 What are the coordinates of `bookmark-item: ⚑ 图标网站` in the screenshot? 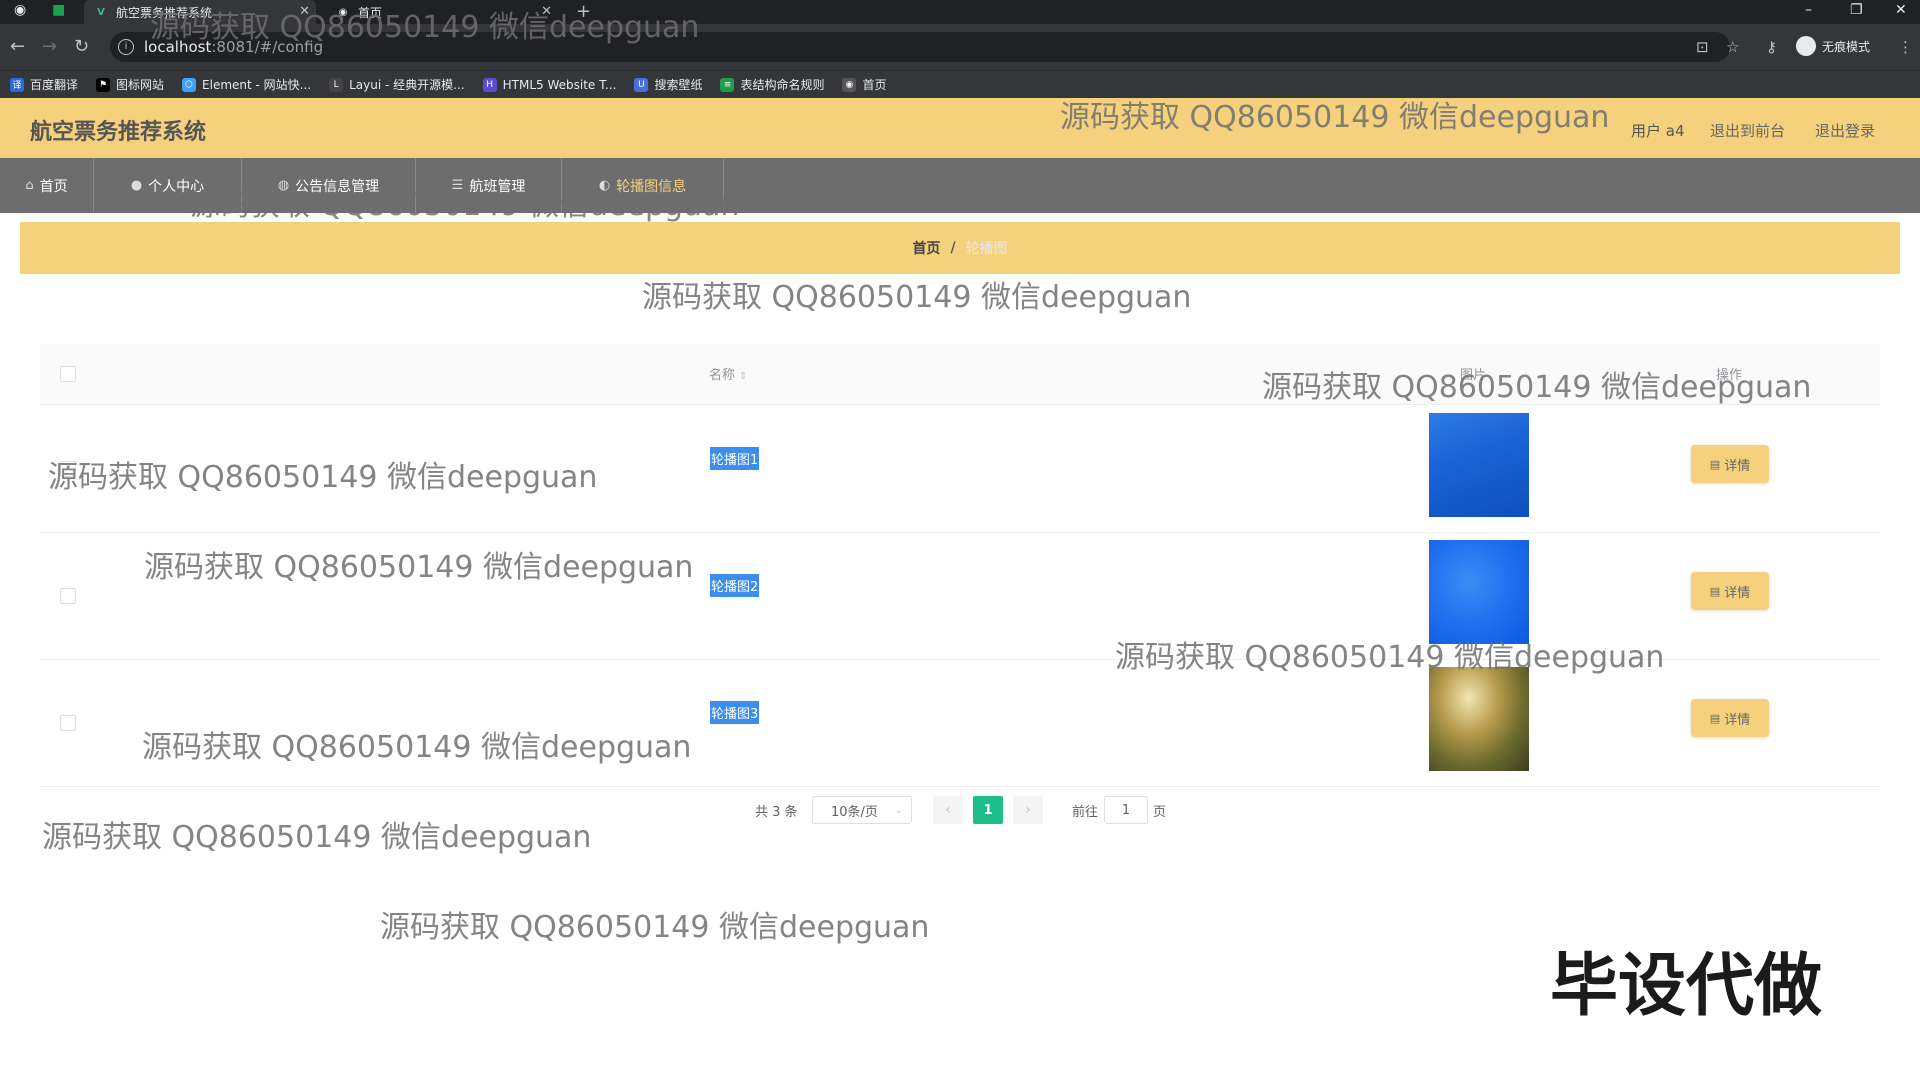 It's located at (130, 84).